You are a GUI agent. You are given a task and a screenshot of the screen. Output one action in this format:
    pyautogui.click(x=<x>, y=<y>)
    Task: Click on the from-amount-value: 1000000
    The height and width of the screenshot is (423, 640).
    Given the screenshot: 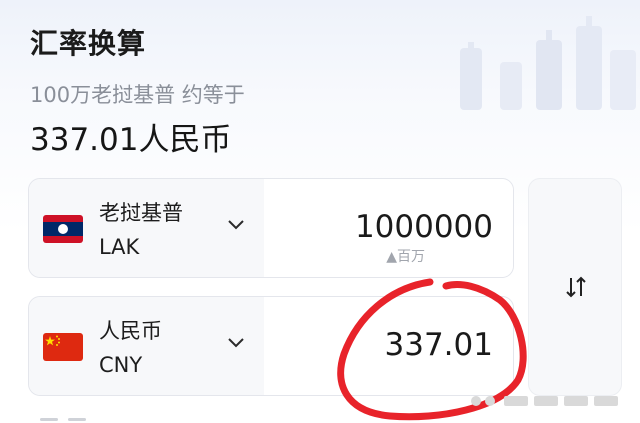 What is the action you would take?
    pyautogui.click(x=423, y=227)
    